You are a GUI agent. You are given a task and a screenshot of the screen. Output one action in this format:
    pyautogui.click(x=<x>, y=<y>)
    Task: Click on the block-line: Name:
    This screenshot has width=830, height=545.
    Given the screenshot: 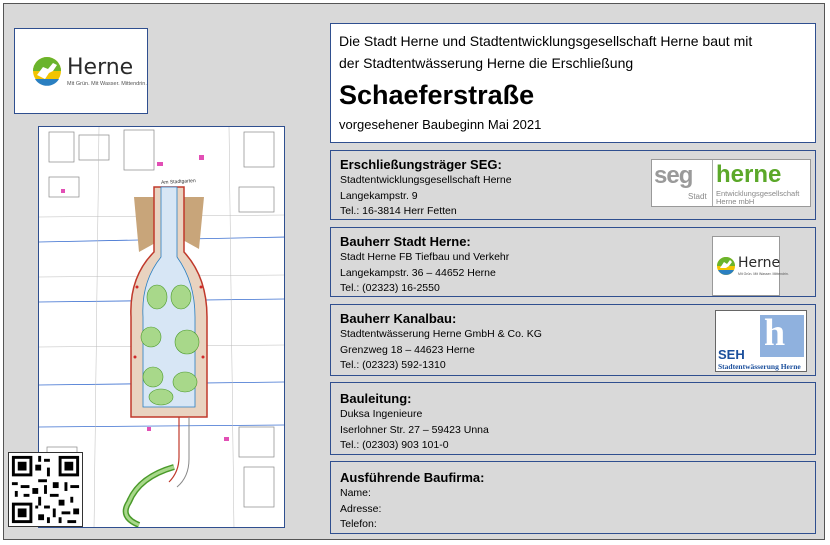 What is the action you would take?
    pyautogui.click(x=355, y=493)
    